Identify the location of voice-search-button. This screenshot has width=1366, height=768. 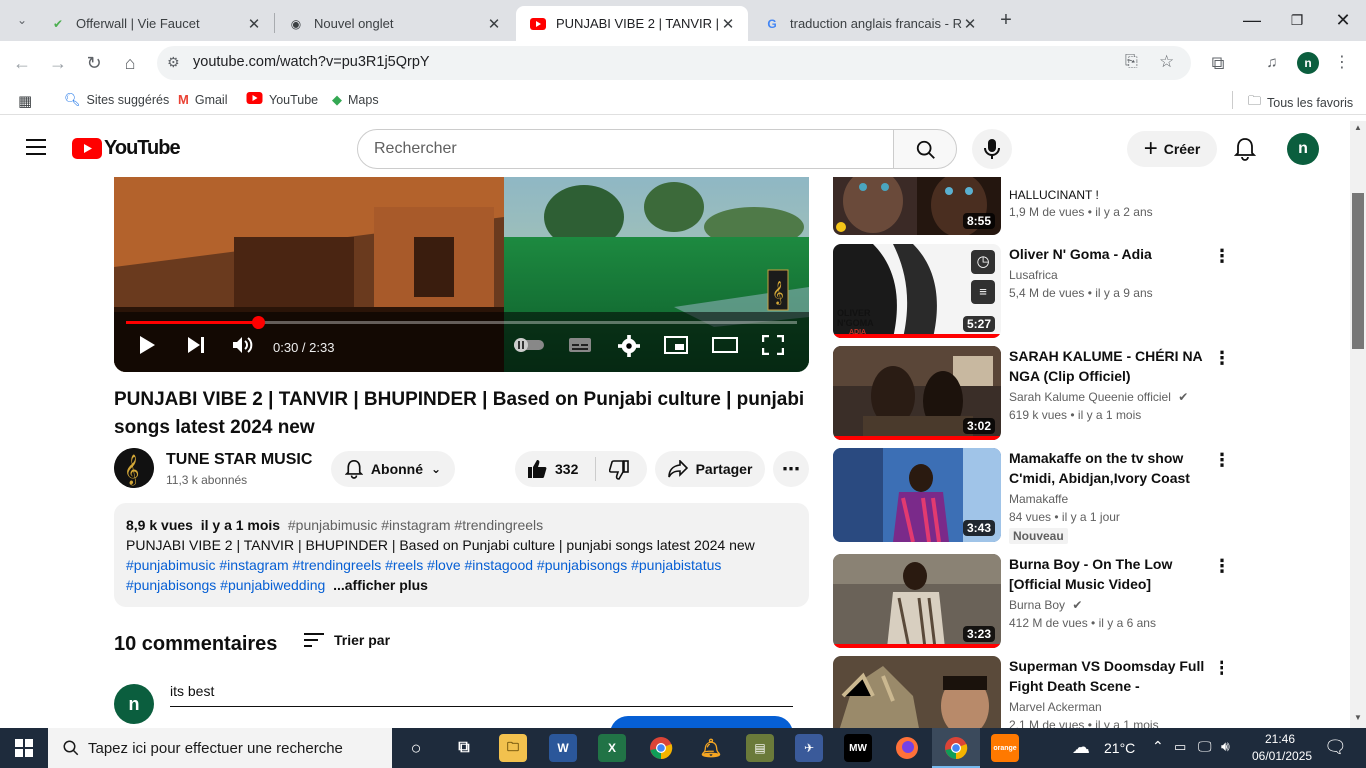
(992, 149).